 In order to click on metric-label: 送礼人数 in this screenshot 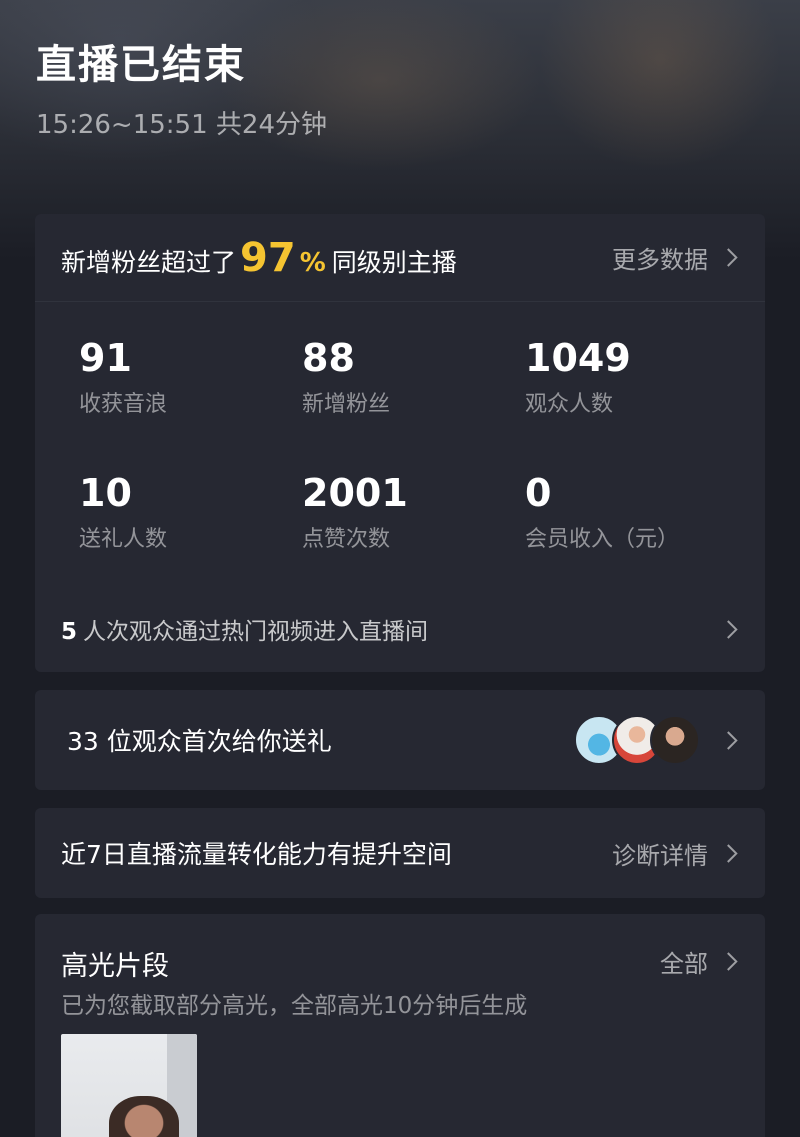, I will do `click(123, 539)`.